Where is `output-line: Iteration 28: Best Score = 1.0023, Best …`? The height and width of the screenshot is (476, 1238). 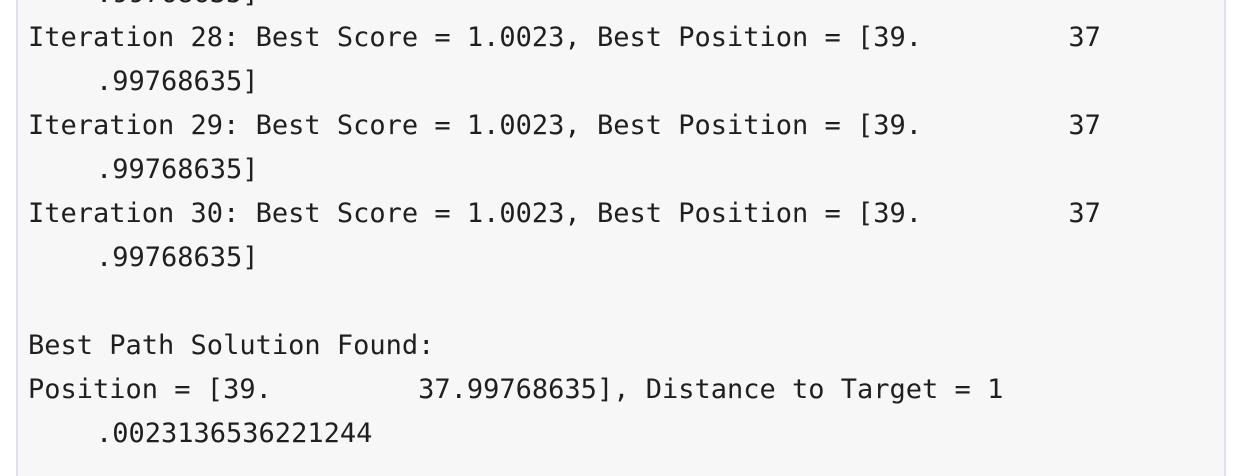 output-line: Iteration 28: Best Score = 1.0023, Best … is located at coordinates (564, 37).